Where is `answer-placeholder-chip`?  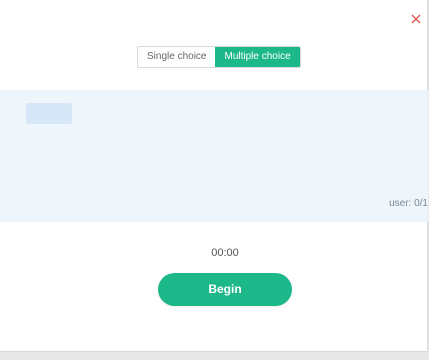 answer-placeholder-chip is located at coordinates (49, 113).